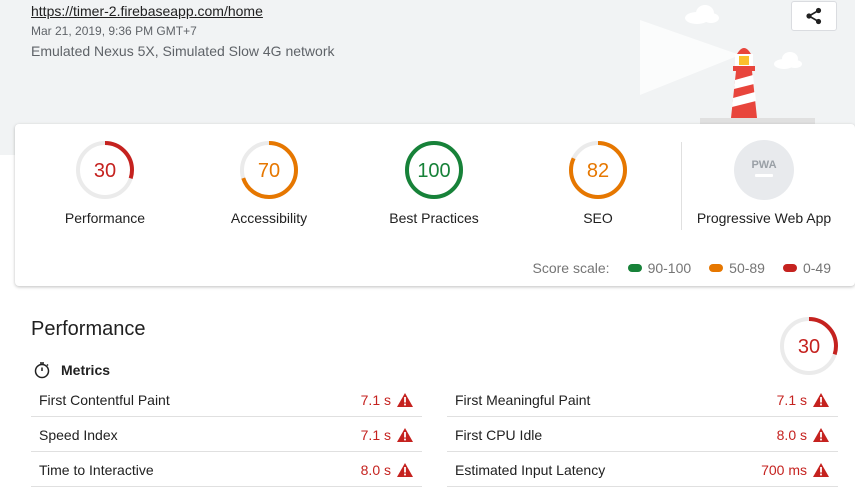 This screenshot has width=855, height=502. What do you see at coordinates (104, 399) in the screenshot?
I see `metric-name: First Contentful Paint` at bounding box center [104, 399].